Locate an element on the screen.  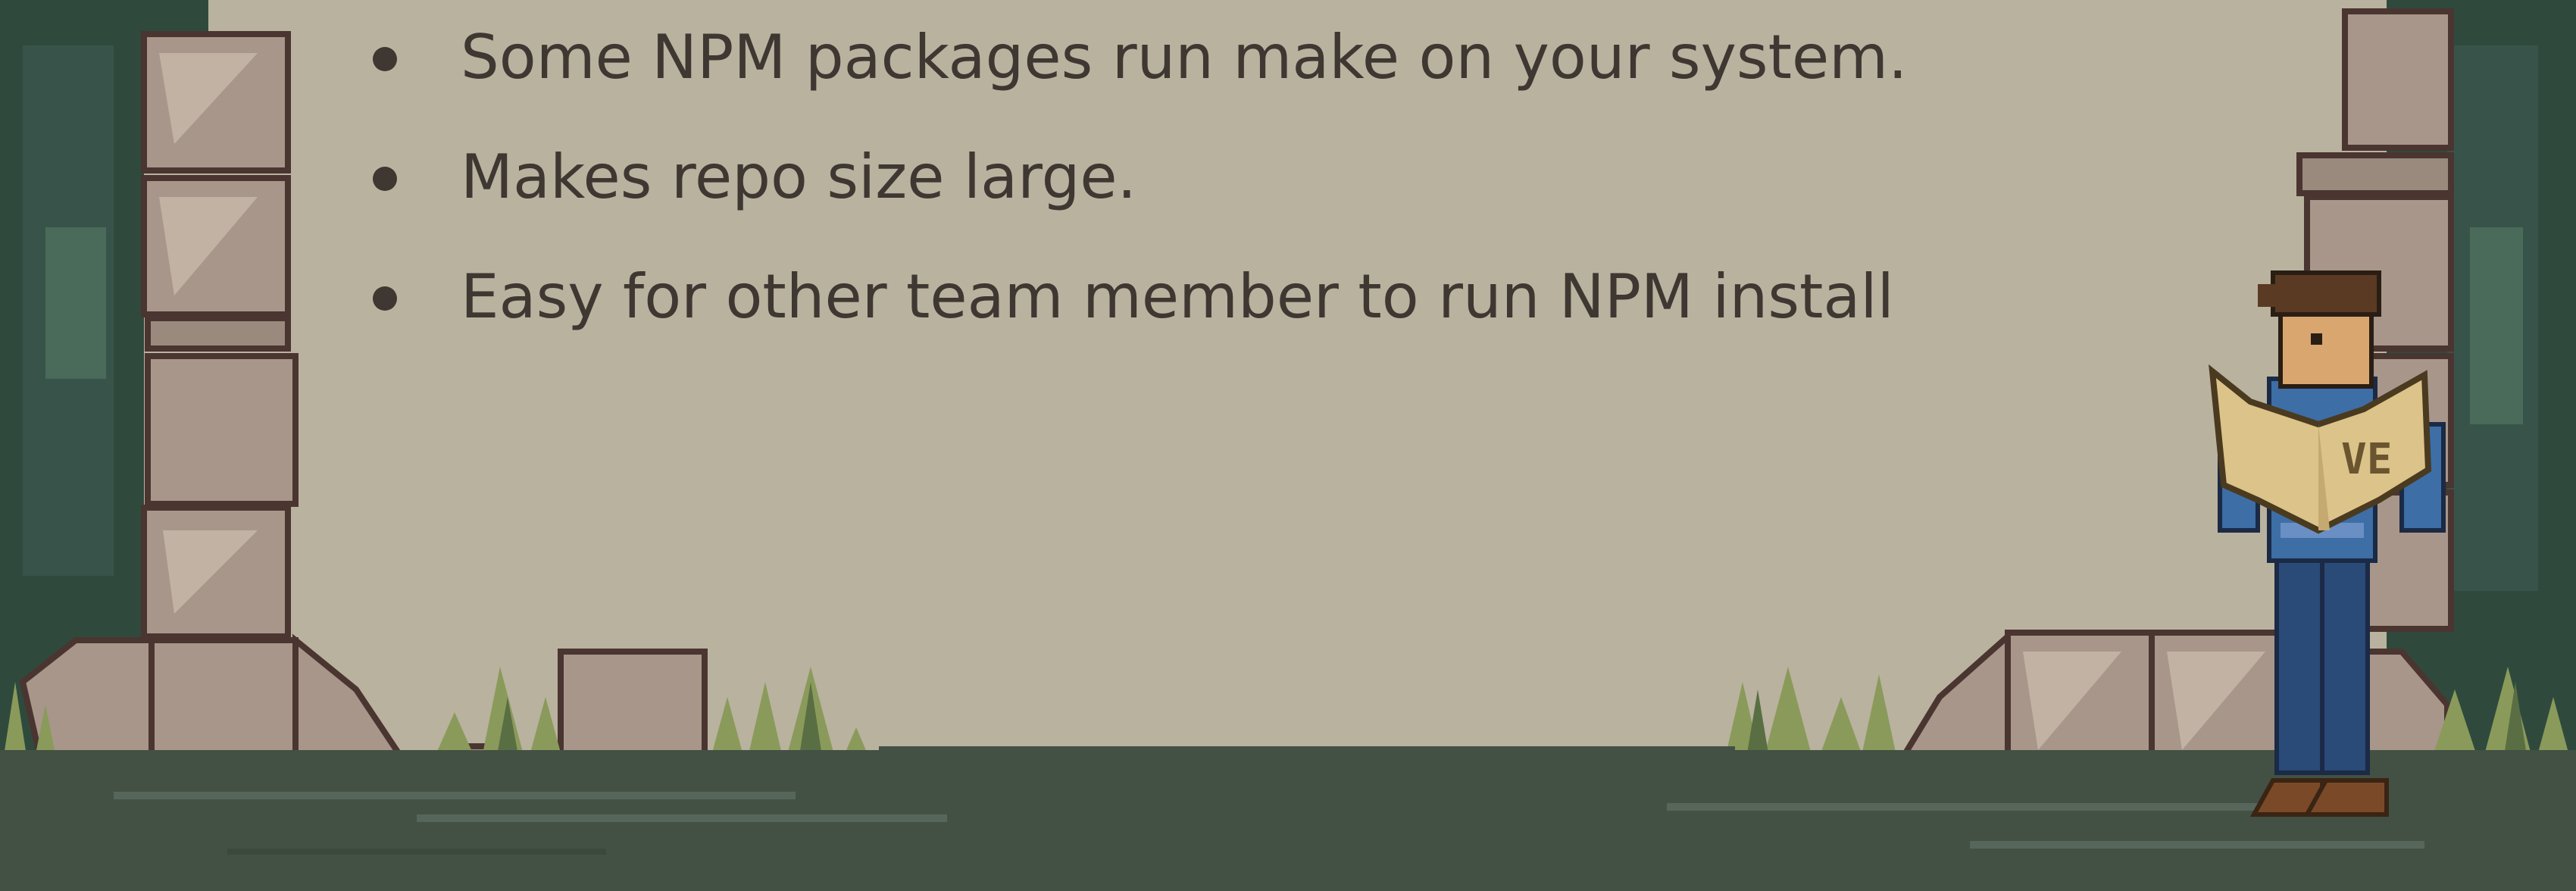
bullet-item: Makes repo size large. is located at coordinates (1136, 185).